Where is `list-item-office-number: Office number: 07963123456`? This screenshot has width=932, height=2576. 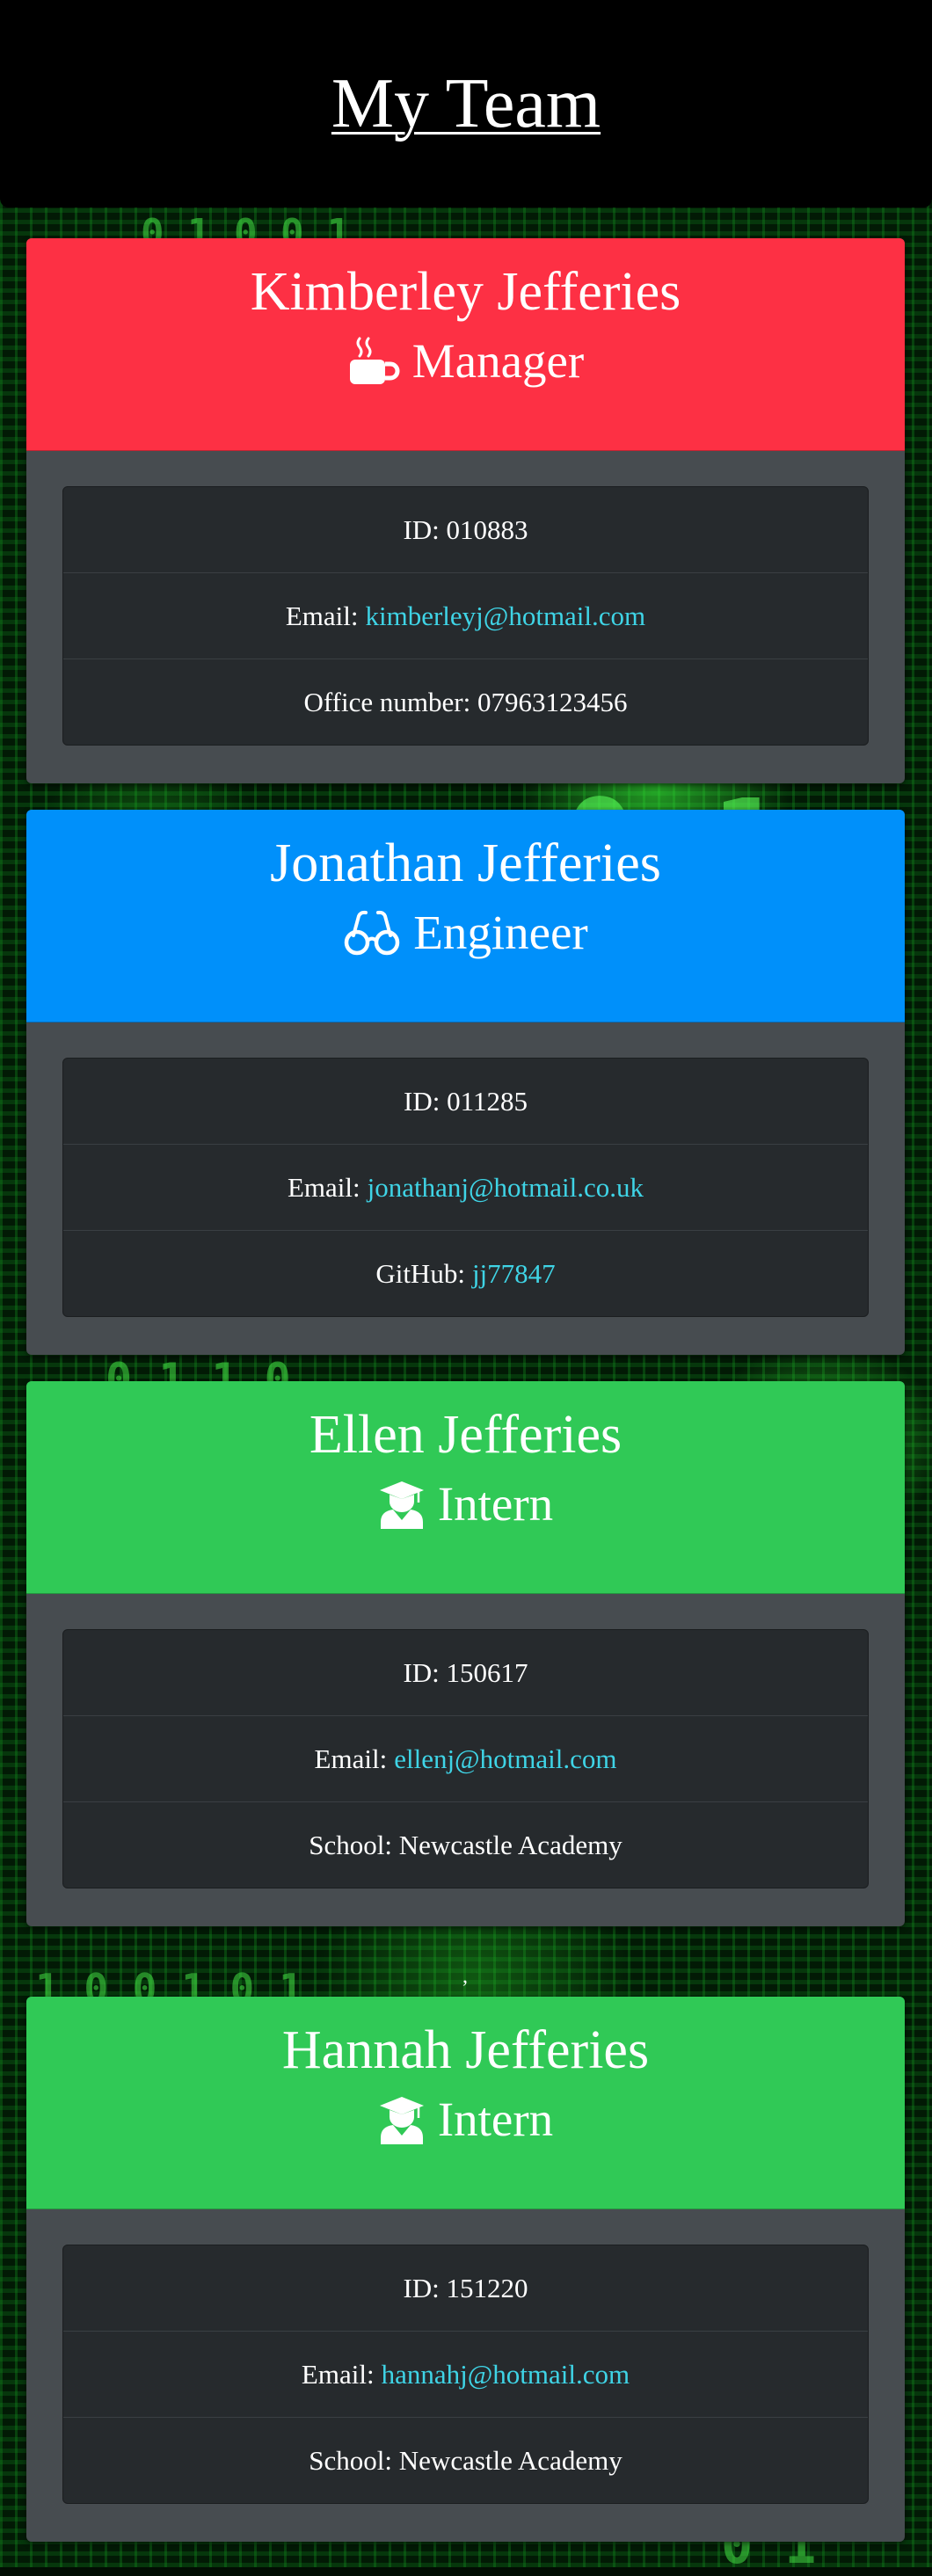 list-item-office-number: Office number: 07963123456 is located at coordinates (465, 702).